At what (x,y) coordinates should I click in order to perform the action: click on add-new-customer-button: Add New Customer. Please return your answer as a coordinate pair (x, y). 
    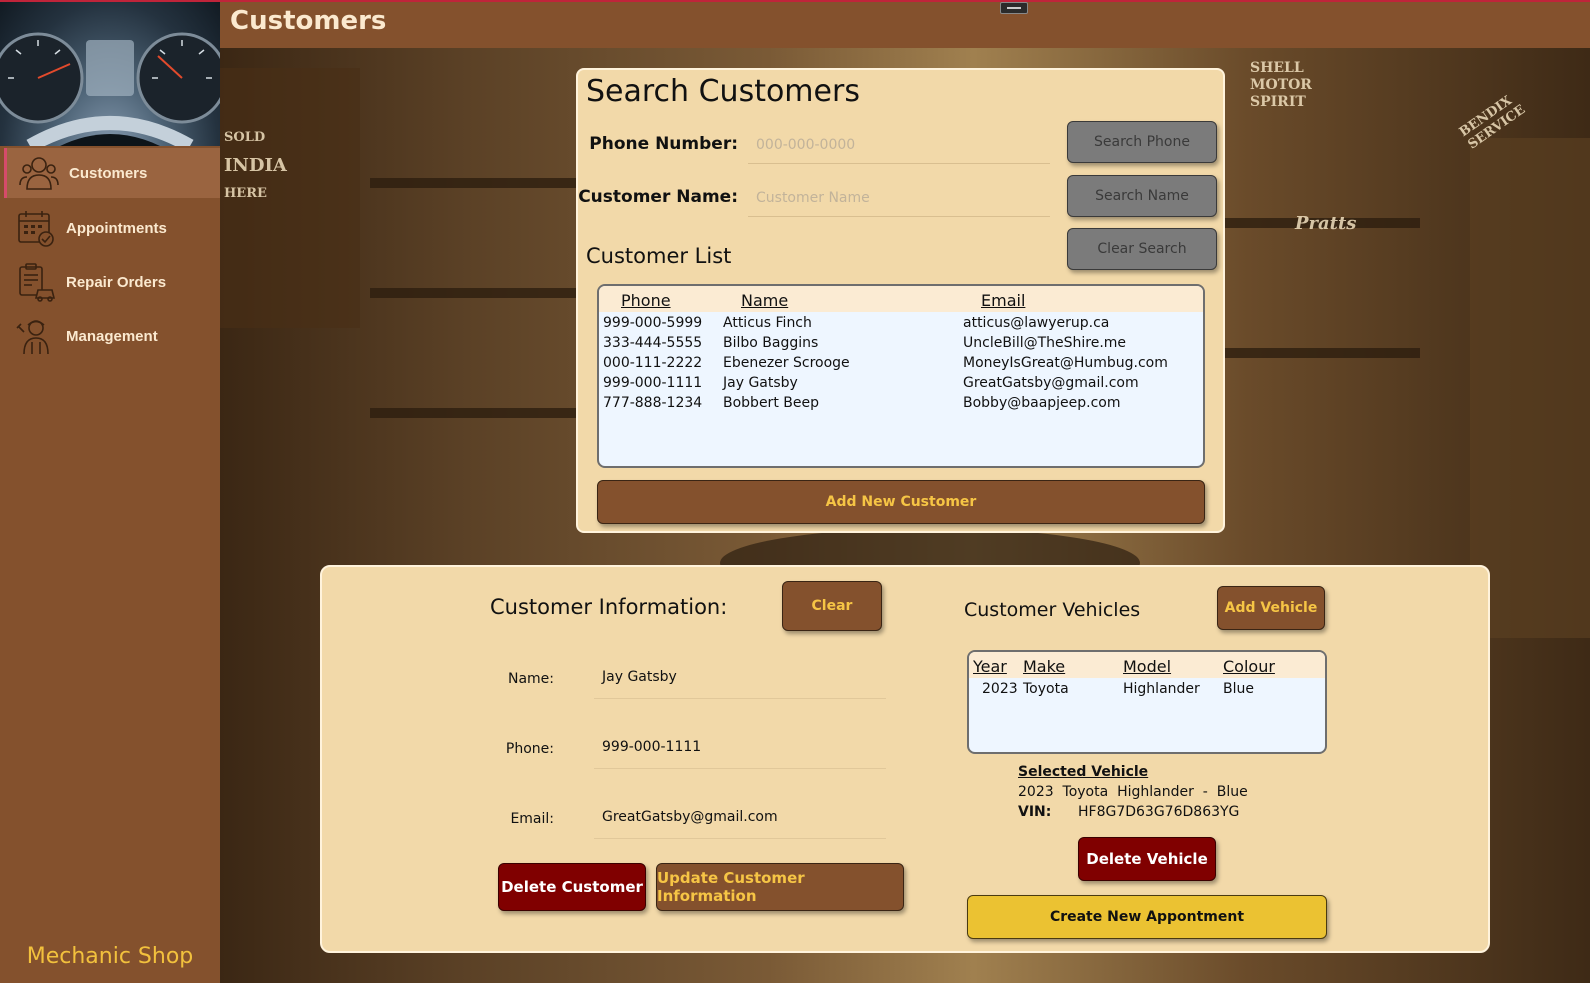
    Looking at the image, I should click on (901, 502).